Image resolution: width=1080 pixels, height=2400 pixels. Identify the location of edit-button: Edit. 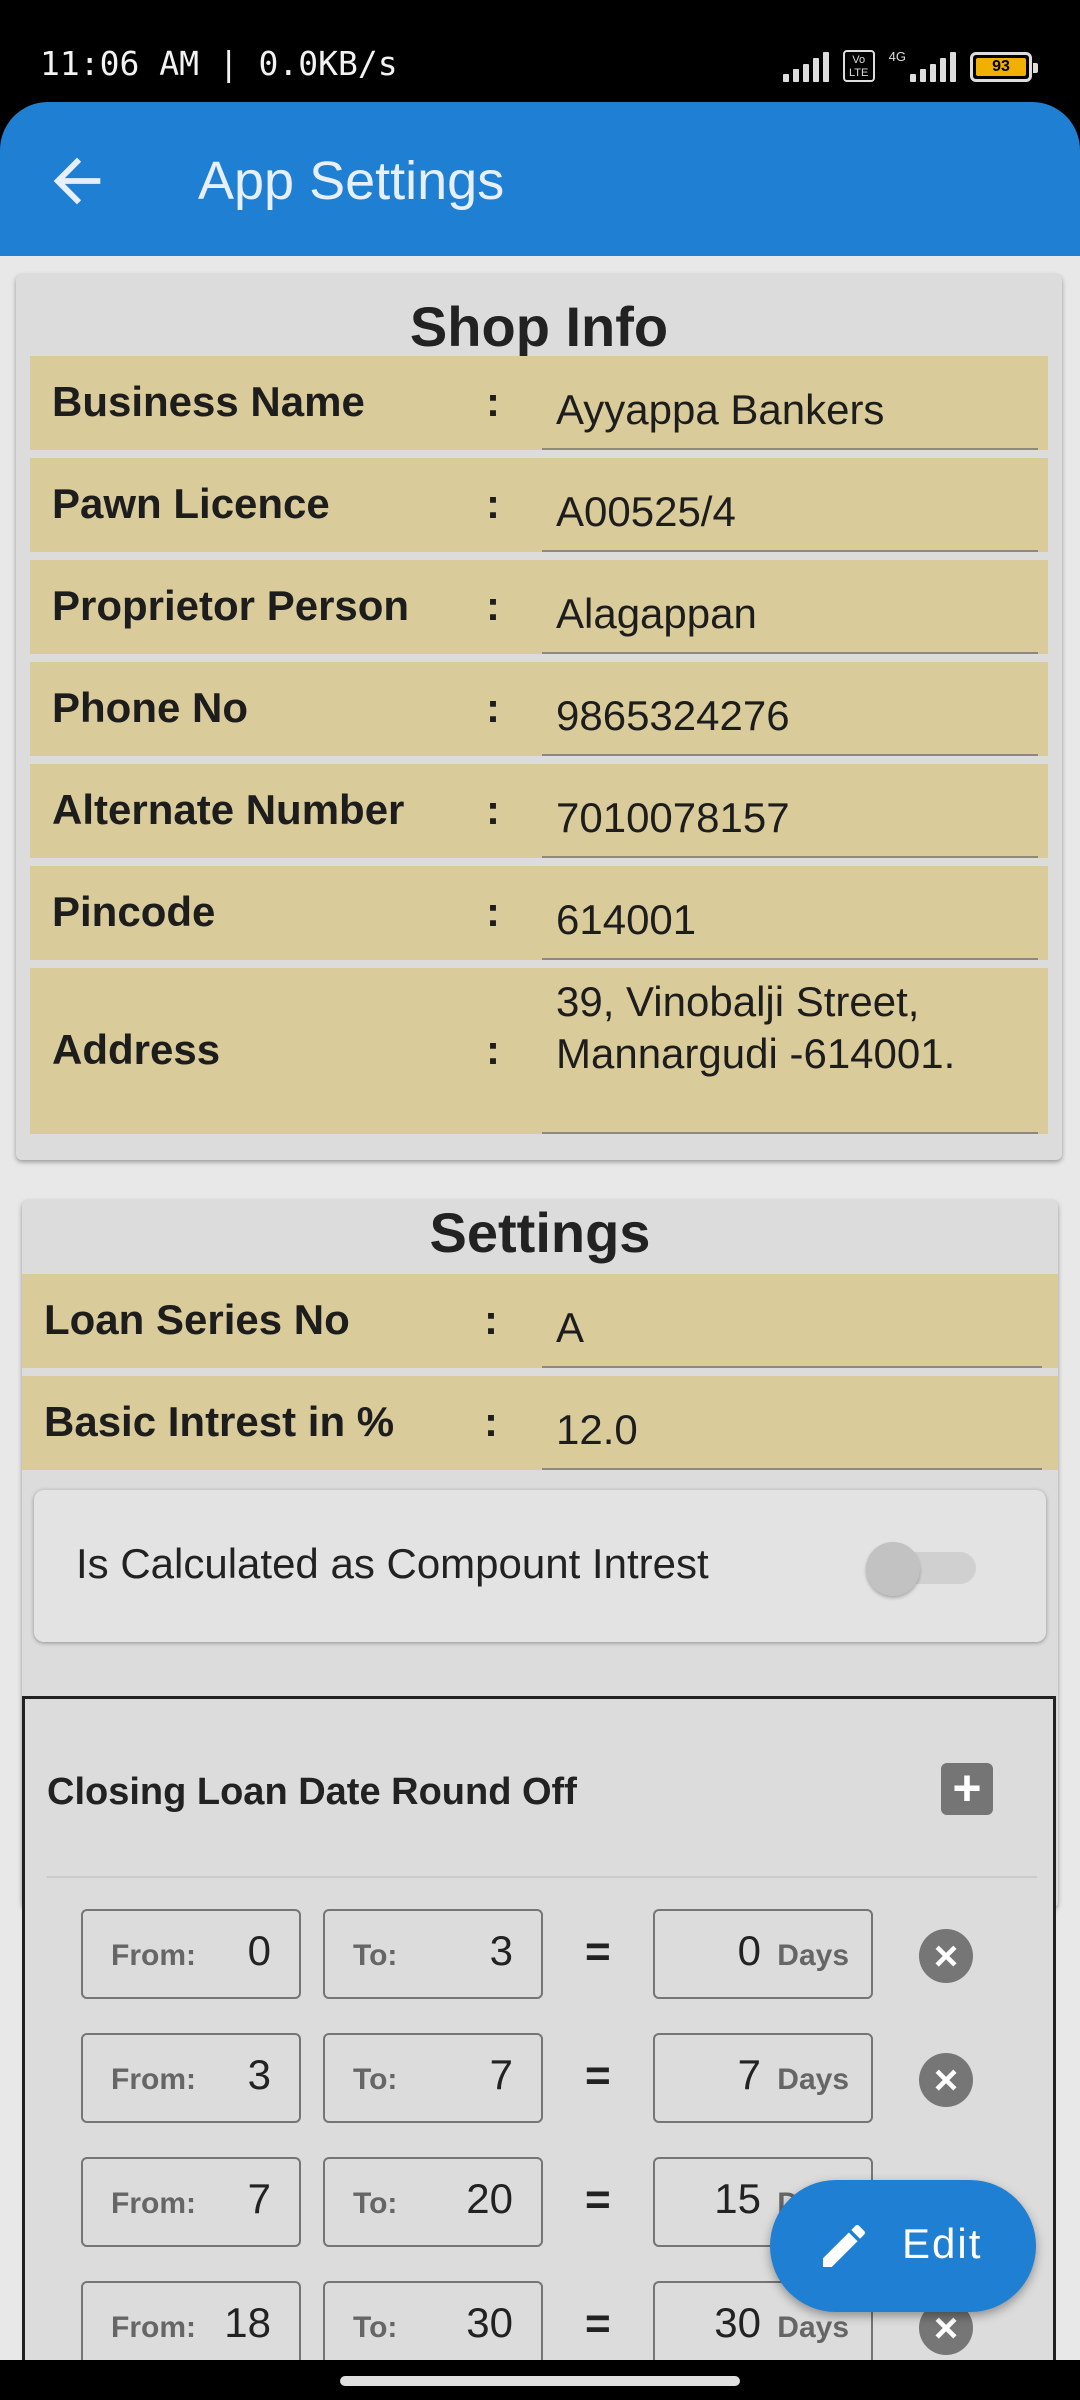
(903, 2246).